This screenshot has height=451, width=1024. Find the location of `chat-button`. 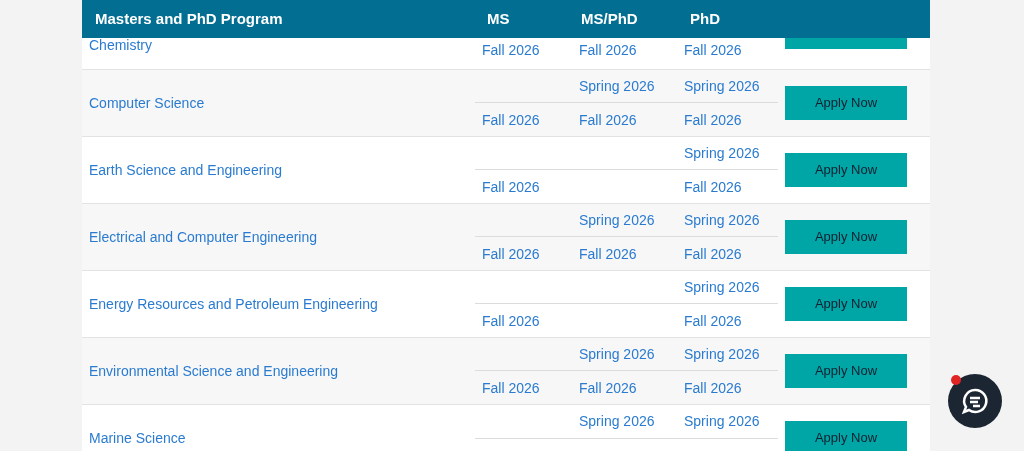

chat-button is located at coordinates (975, 401).